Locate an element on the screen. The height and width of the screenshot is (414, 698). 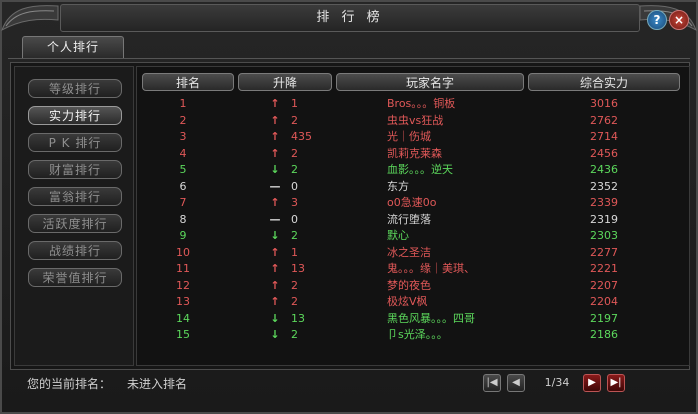
player-name-cell: 卩s光泽。。。 is located at coordinates (417, 334).